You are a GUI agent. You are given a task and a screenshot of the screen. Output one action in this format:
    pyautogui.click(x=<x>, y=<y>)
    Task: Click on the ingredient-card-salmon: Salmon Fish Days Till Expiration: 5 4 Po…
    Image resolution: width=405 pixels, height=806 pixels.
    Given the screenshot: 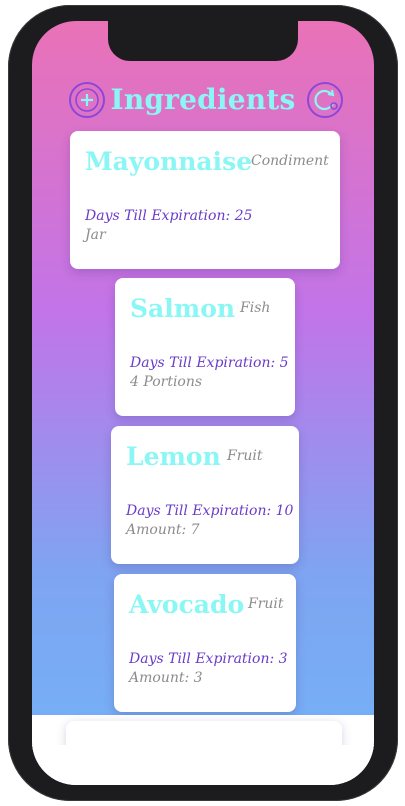 What is the action you would take?
    pyautogui.click(x=205, y=347)
    